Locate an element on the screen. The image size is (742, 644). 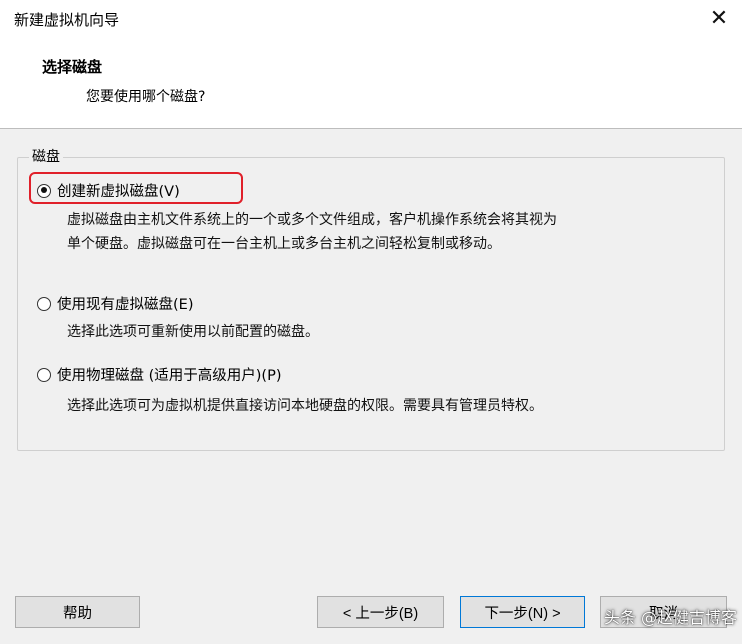
page-subtitle: 您要使用哪个磁盘? is located at coordinates (146, 97).